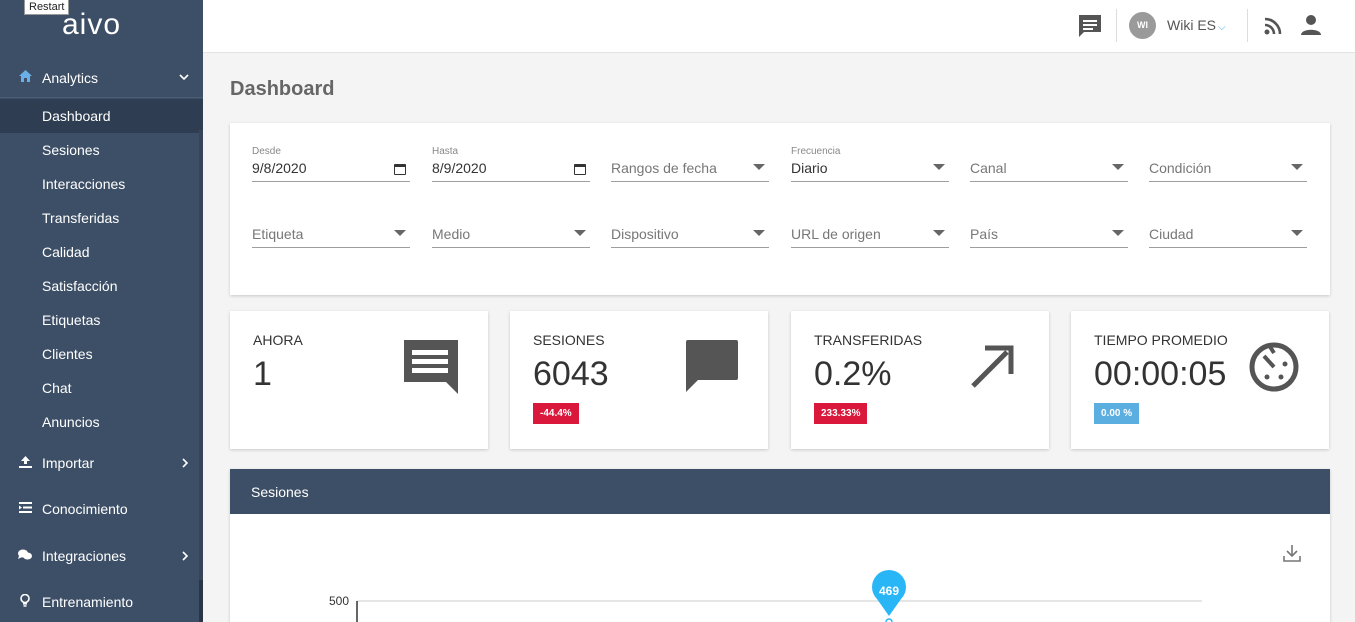 The height and width of the screenshot is (622, 1355). What do you see at coordinates (511, 164) in the screenshot?
I see `hasta-date-input: Hasta 8/9/2020` at bounding box center [511, 164].